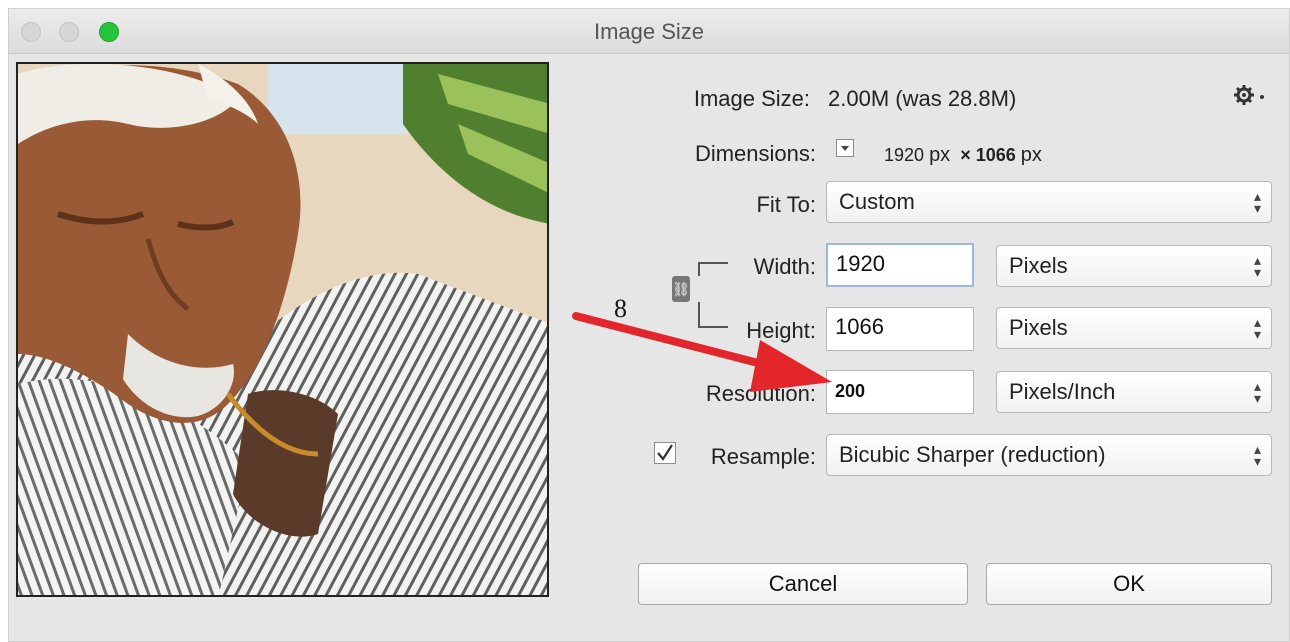 The width and height of the screenshot is (1290, 642). What do you see at coordinates (1049, 202) in the screenshot?
I see `fit-to-select: Custom ▴ ▾` at bounding box center [1049, 202].